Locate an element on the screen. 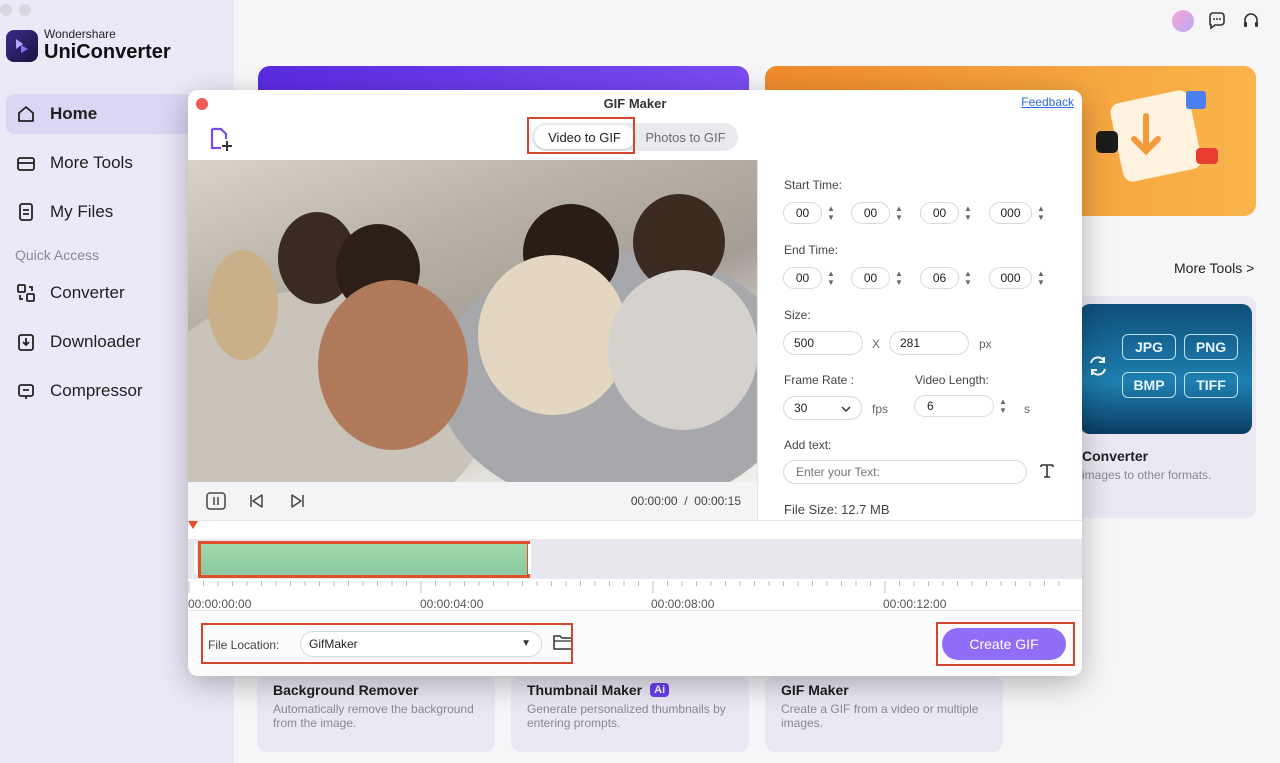 The height and width of the screenshot is (763, 1280). text-format-icon is located at coordinates (1047, 473).